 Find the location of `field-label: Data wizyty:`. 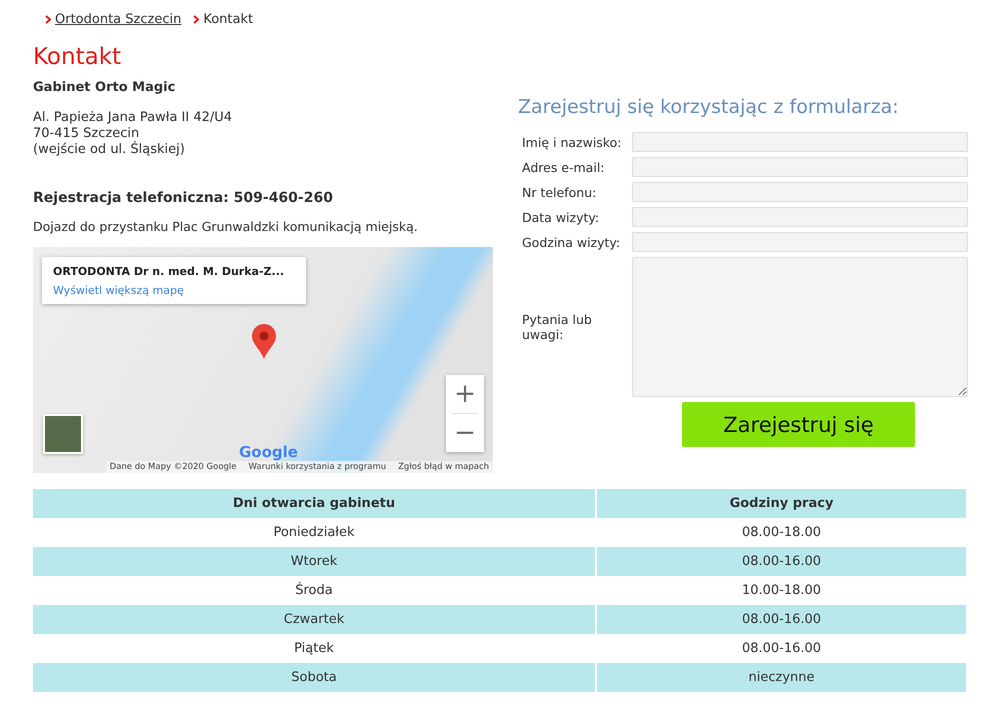

field-label: Data wizyty: is located at coordinates (560, 217).